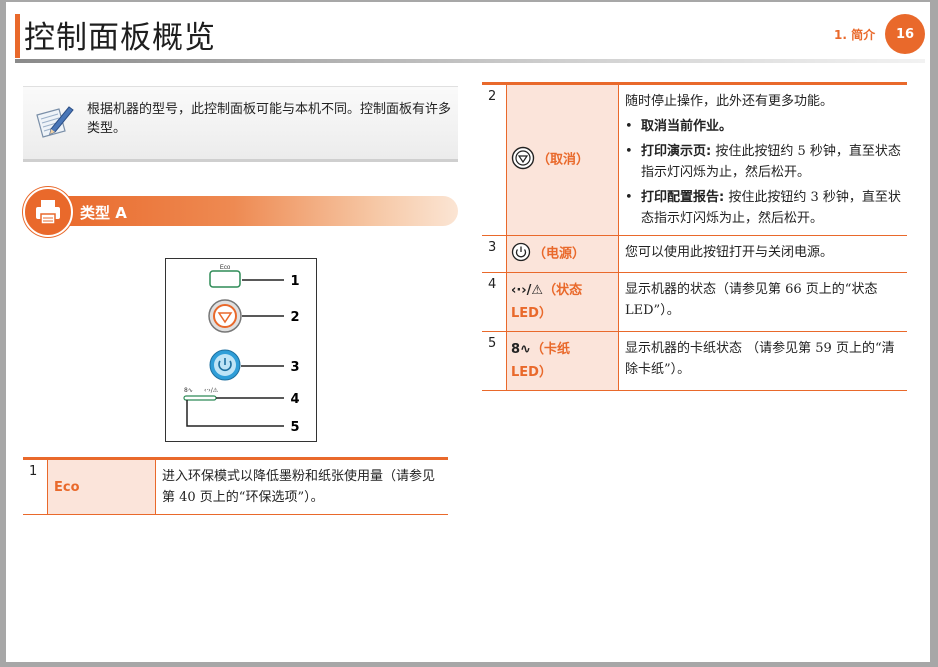  What do you see at coordinates (294, 427) in the screenshot?
I see `callout-5: 5` at bounding box center [294, 427].